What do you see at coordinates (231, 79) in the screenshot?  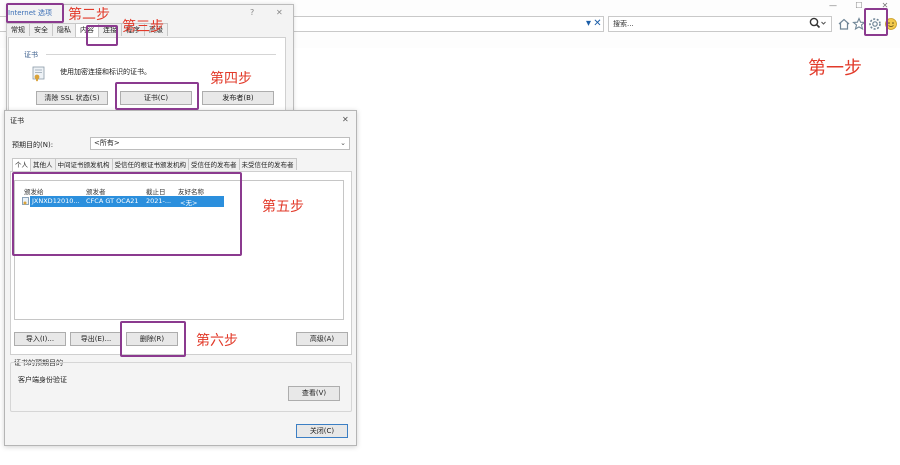 I see `step-four-label: 第四步` at bounding box center [231, 79].